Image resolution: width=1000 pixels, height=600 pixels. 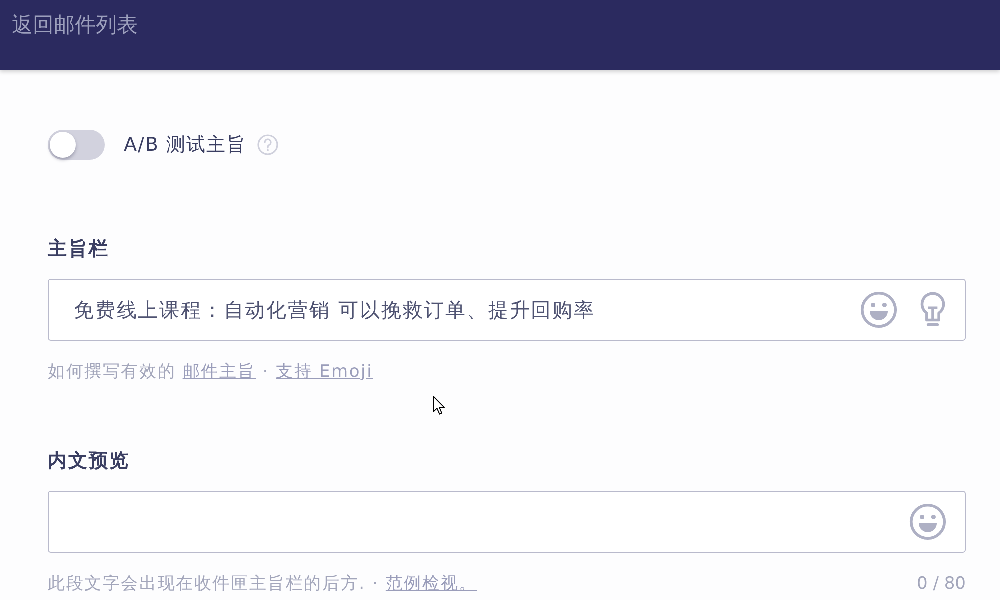 I want to click on preview-input, so click(x=507, y=522).